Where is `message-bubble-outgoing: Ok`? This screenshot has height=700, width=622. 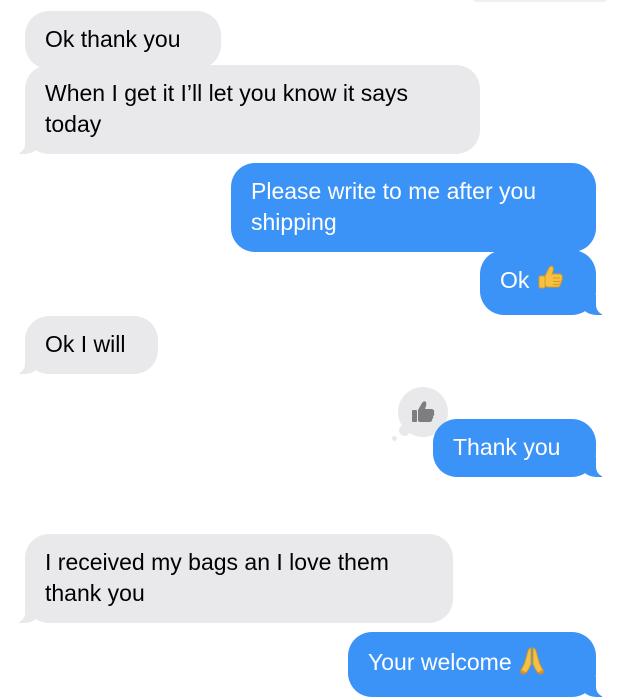 message-bubble-outgoing: Ok is located at coordinates (544, 282).